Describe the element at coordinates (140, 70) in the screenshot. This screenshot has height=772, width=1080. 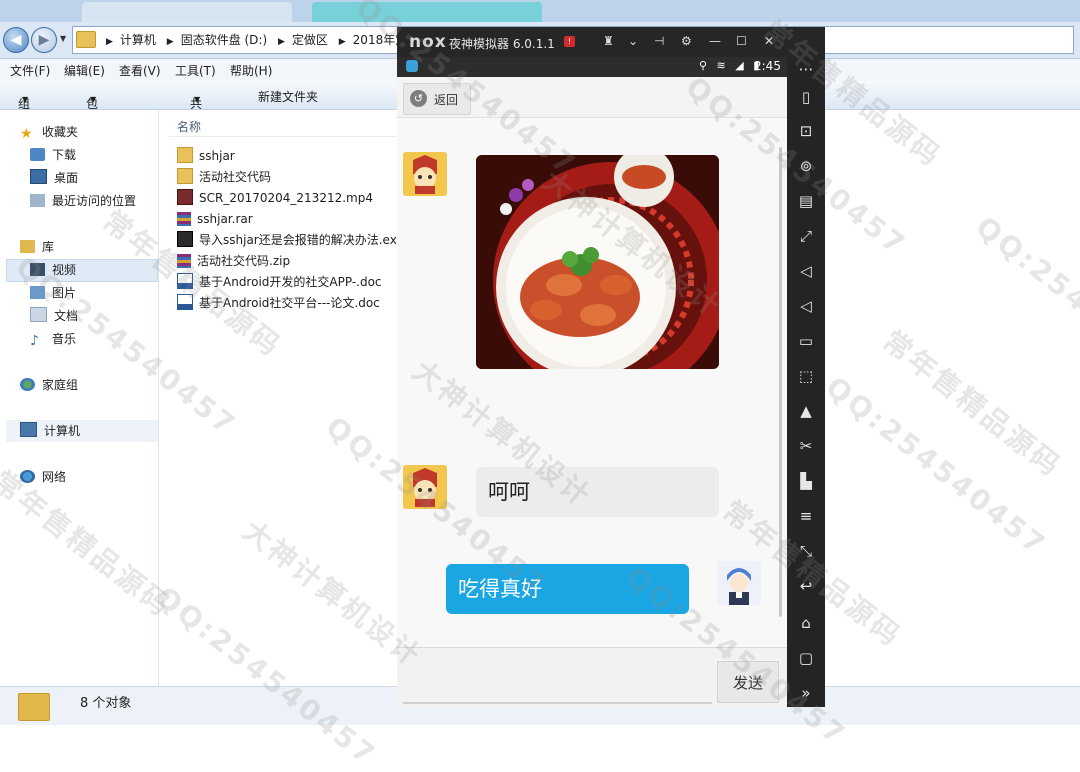
I see `menu-view: 查看(V)` at that location.